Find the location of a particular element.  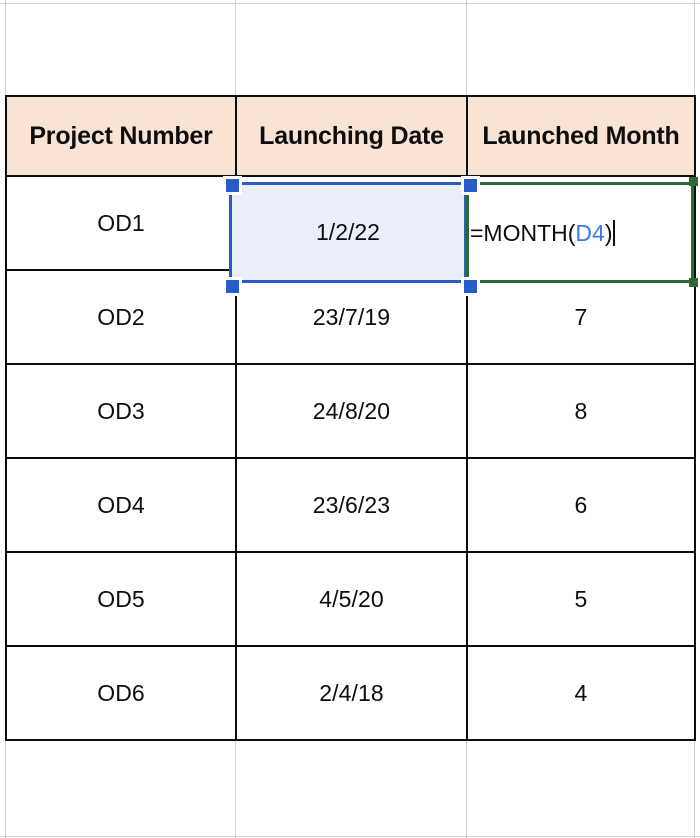

cell-launched-month: 5 is located at coordinates (581, 599).